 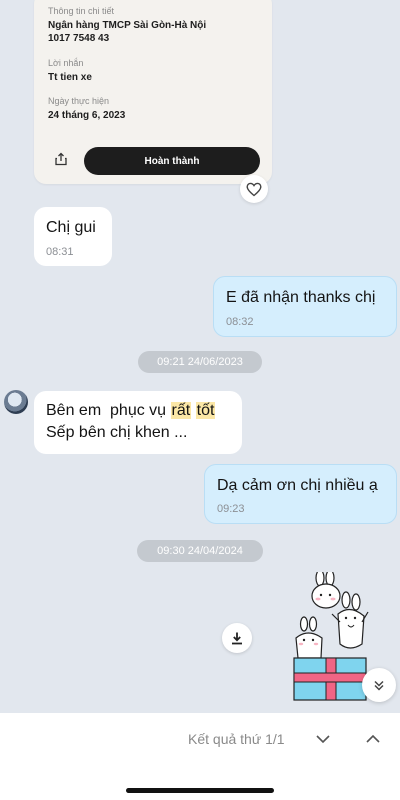 I want to click on chevron-down-icon, so click(x=323, y=739).